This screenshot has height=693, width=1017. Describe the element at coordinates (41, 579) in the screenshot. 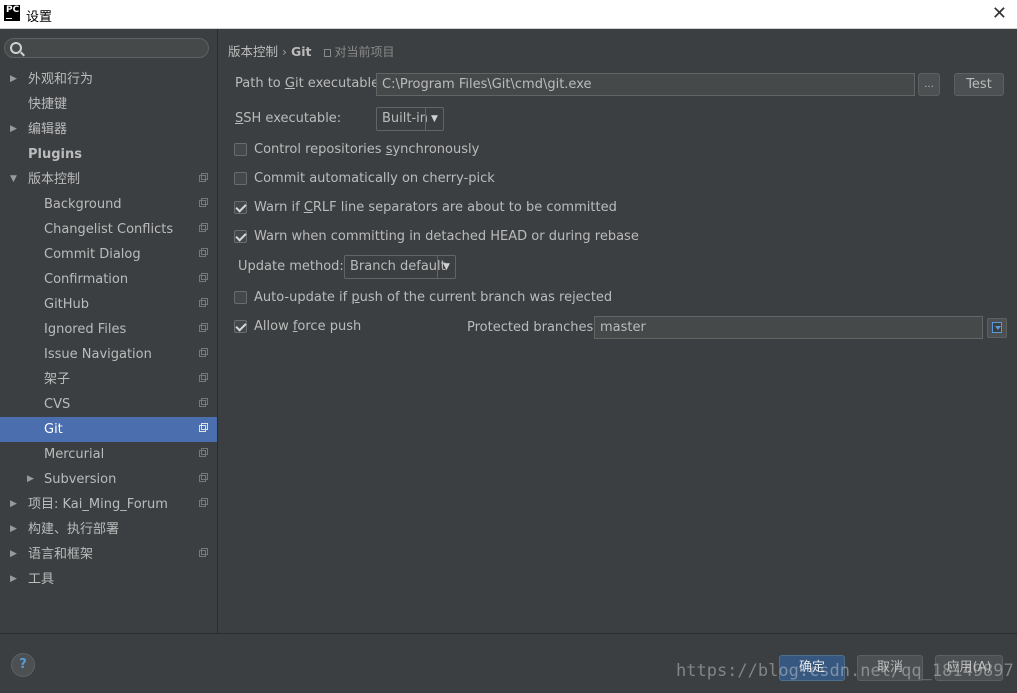

I see `sidebar-item-label: 工具` at that location.